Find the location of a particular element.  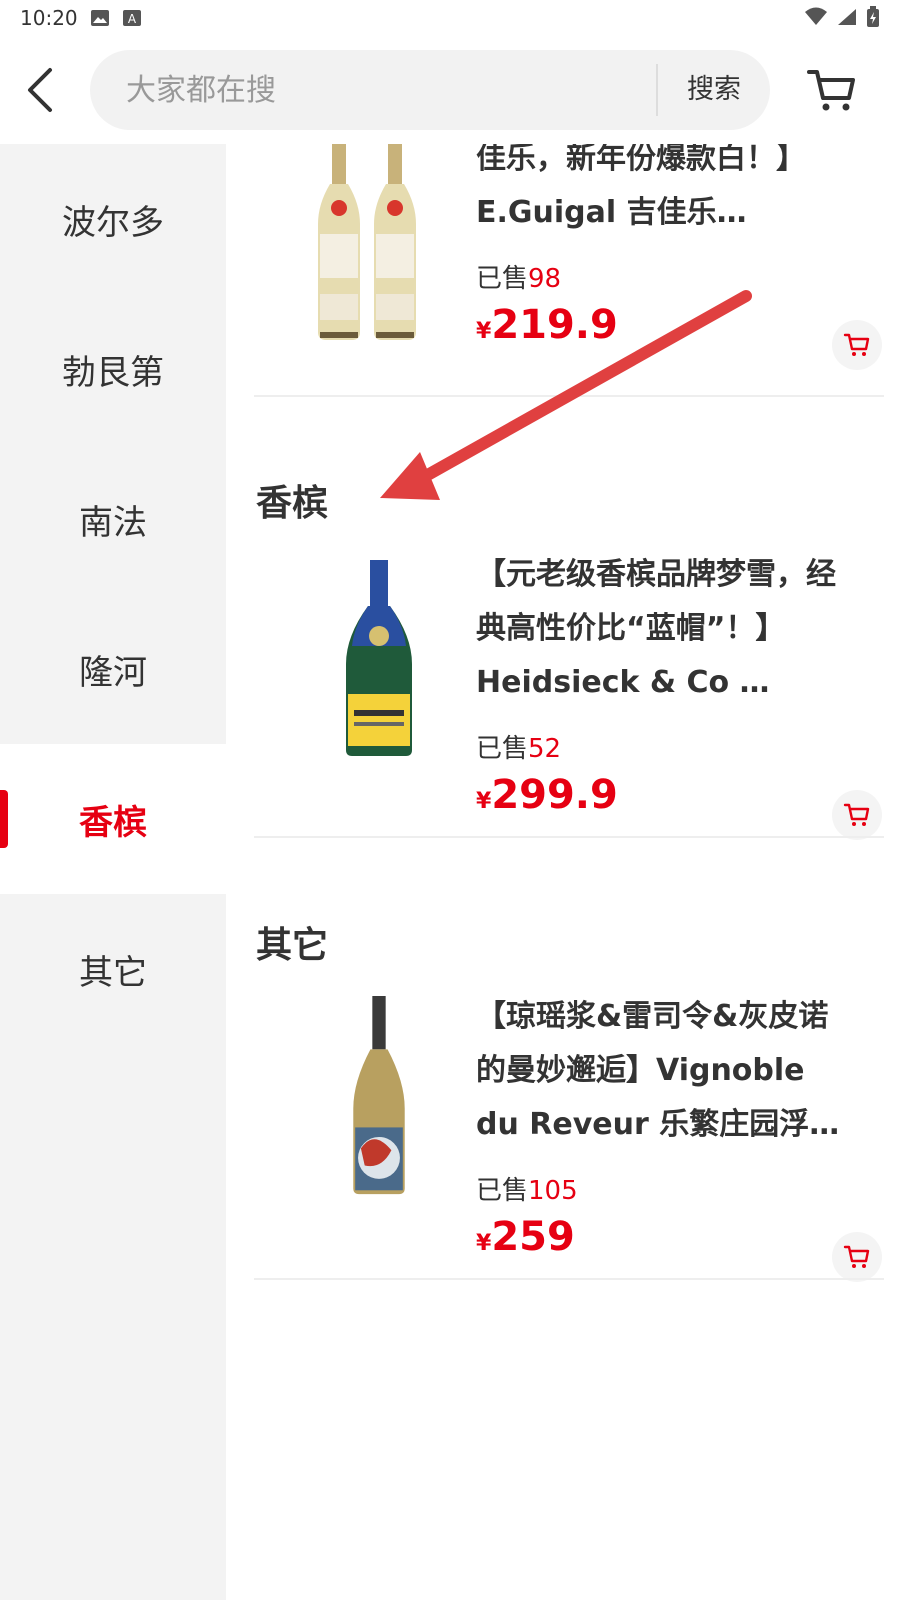

product-image-white-wine-bottle is located at coordinates (379, 1095).